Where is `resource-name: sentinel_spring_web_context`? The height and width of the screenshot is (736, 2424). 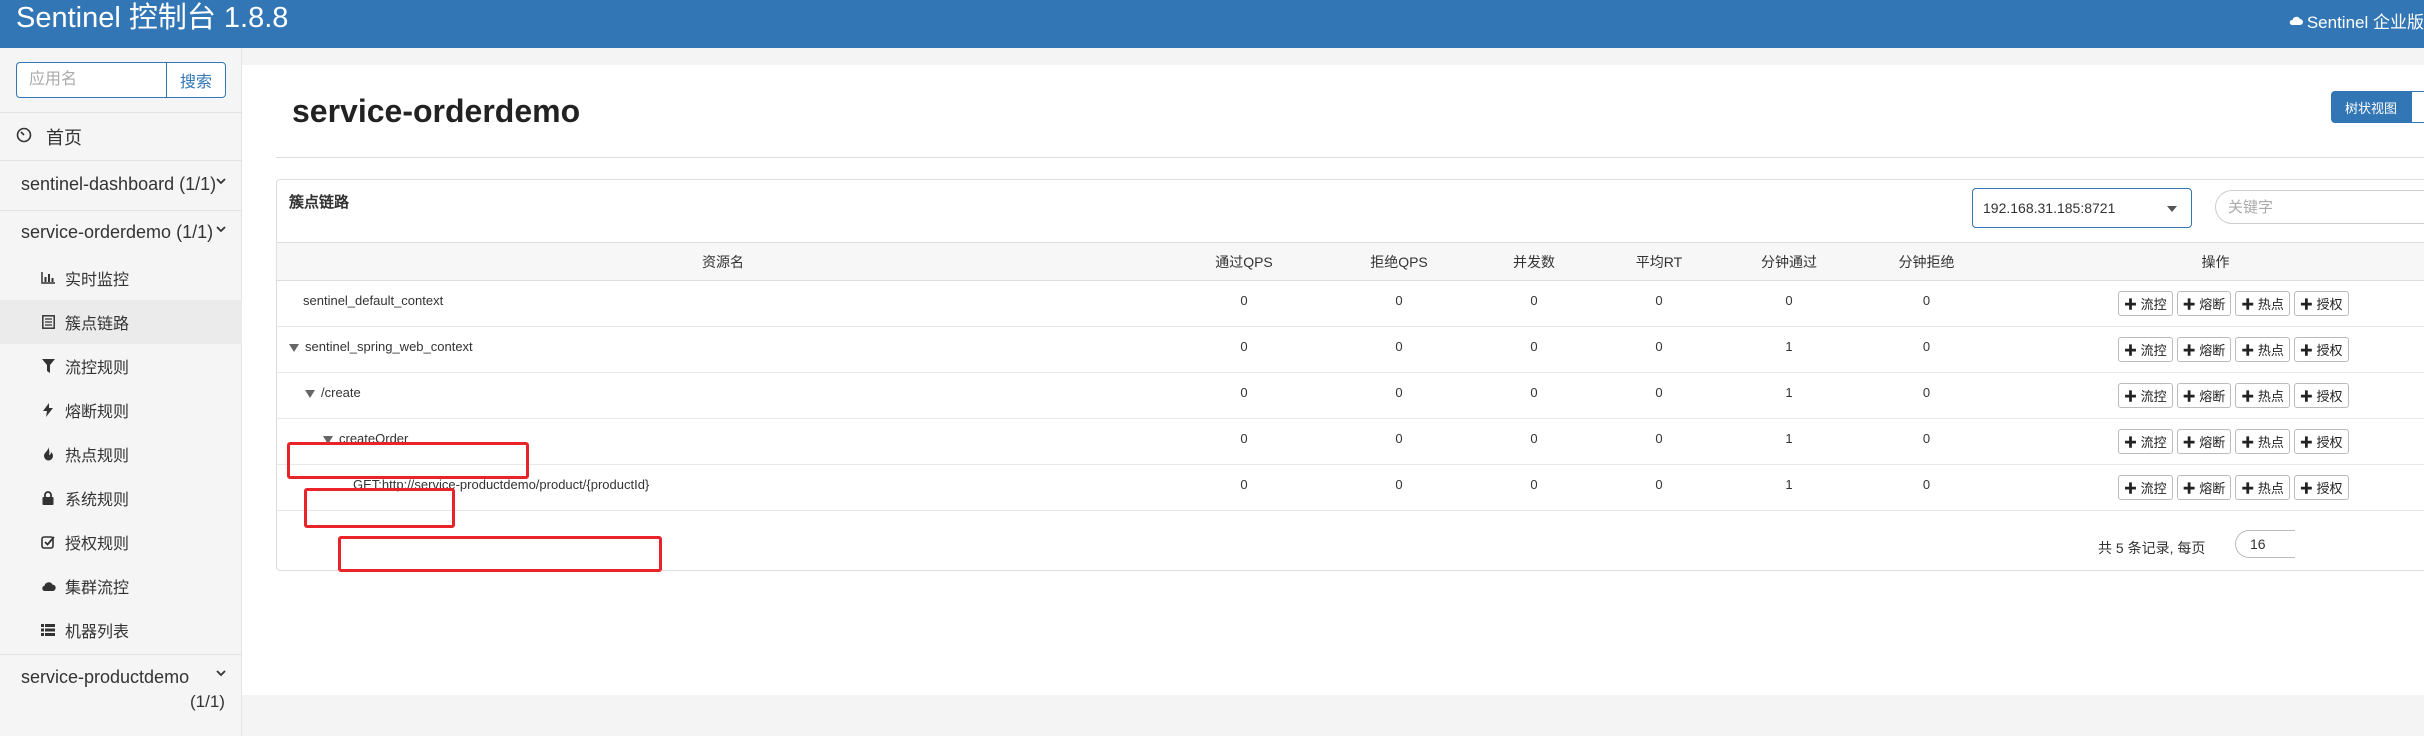 resource-name: sentinel_spring_web_context is located at coordinates (723, 349).